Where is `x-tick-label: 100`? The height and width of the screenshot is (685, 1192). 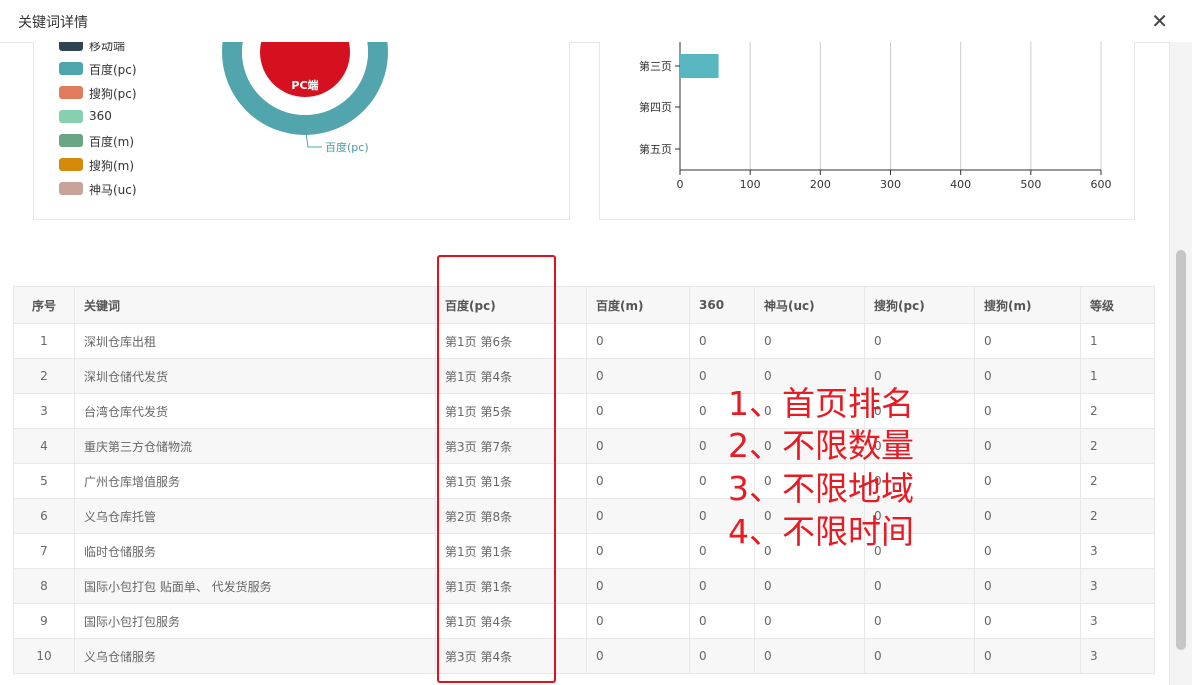 x-tick-label: 100 is located at coordinates (750, 184).